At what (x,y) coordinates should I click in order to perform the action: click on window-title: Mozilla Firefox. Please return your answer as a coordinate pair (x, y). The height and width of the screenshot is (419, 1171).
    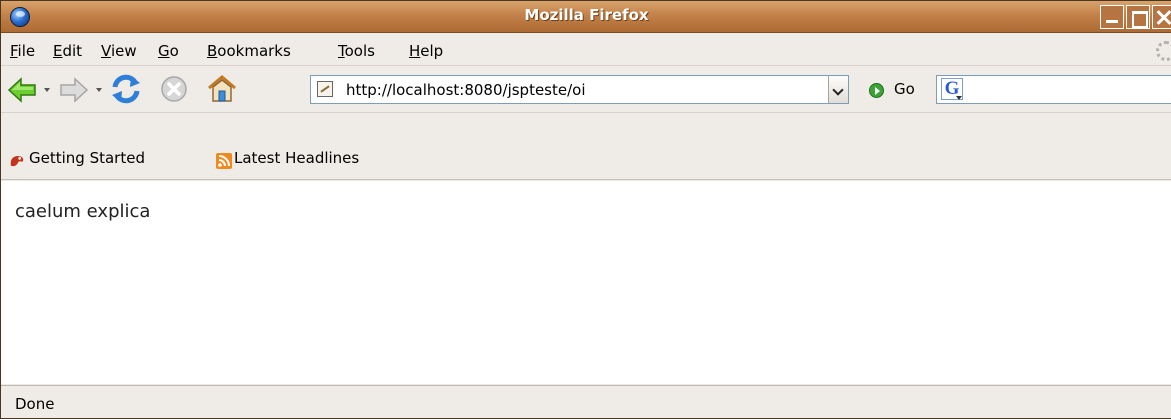
    Looking at the image, I should click on (586, 15).